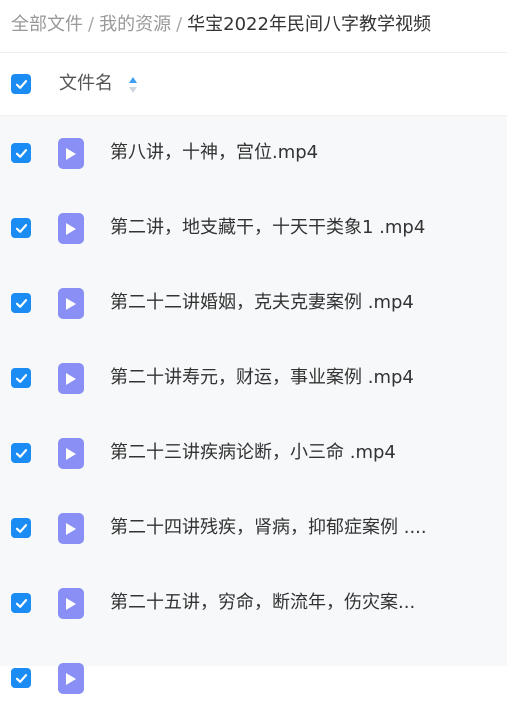 The image size is (507, 716). I want to click on select-all-checkbox, so click(21, 84).